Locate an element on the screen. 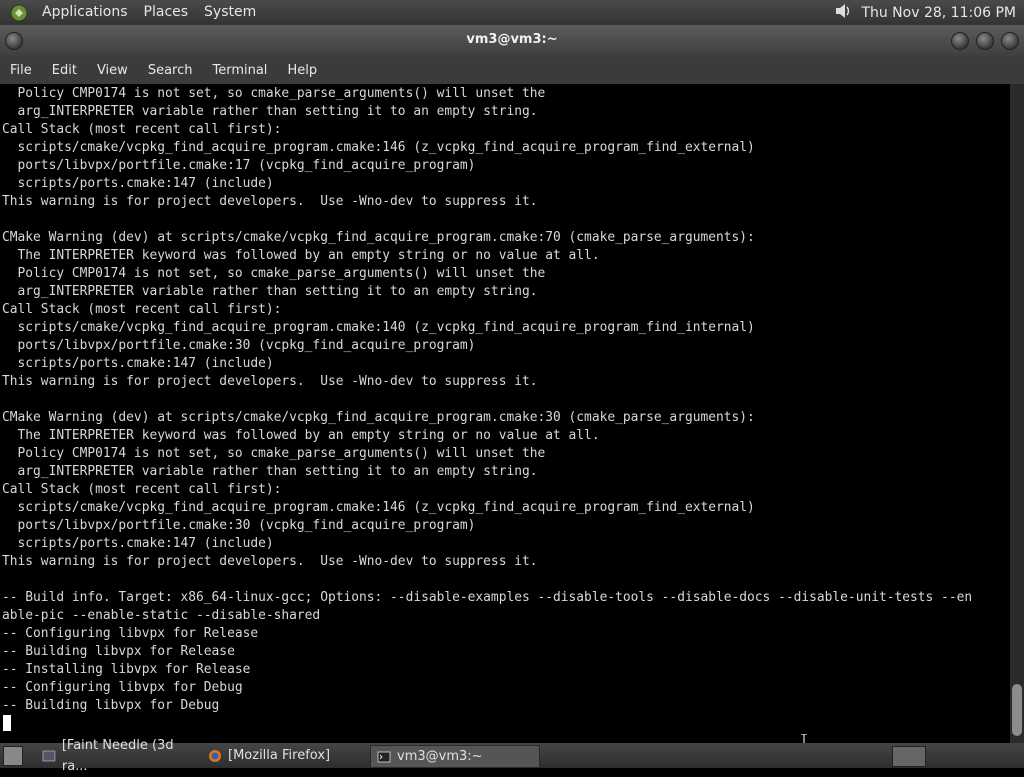 This screenshot has height=777, width=1024. menu-file: File is located at coordinates (21, 70).